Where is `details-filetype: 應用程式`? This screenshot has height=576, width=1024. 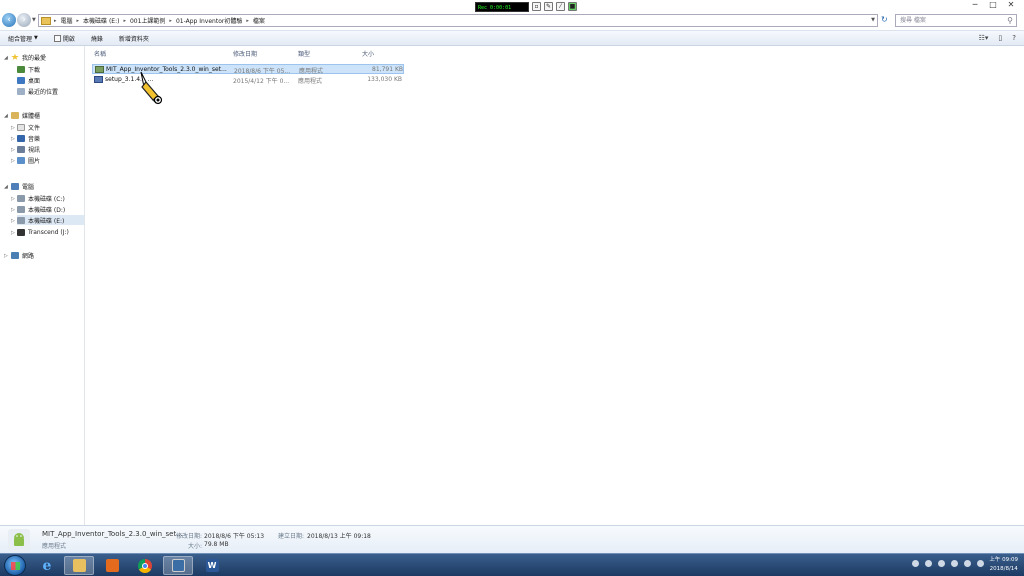 details-filetype: 應用程式 is located at coordinates (54, 546).